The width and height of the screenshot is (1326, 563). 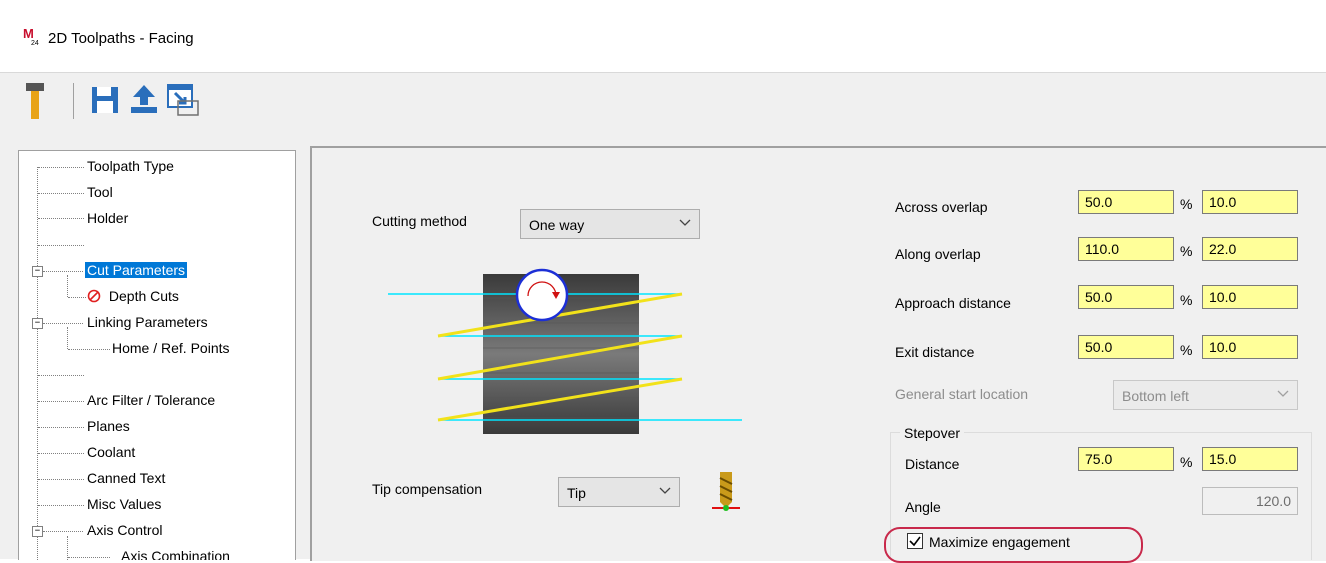 What do you see at coordinates (133, 296) in the screenshot?
I see `tree-item-depth-cuts: Depth Cuts` at bounding box center [133, 296].